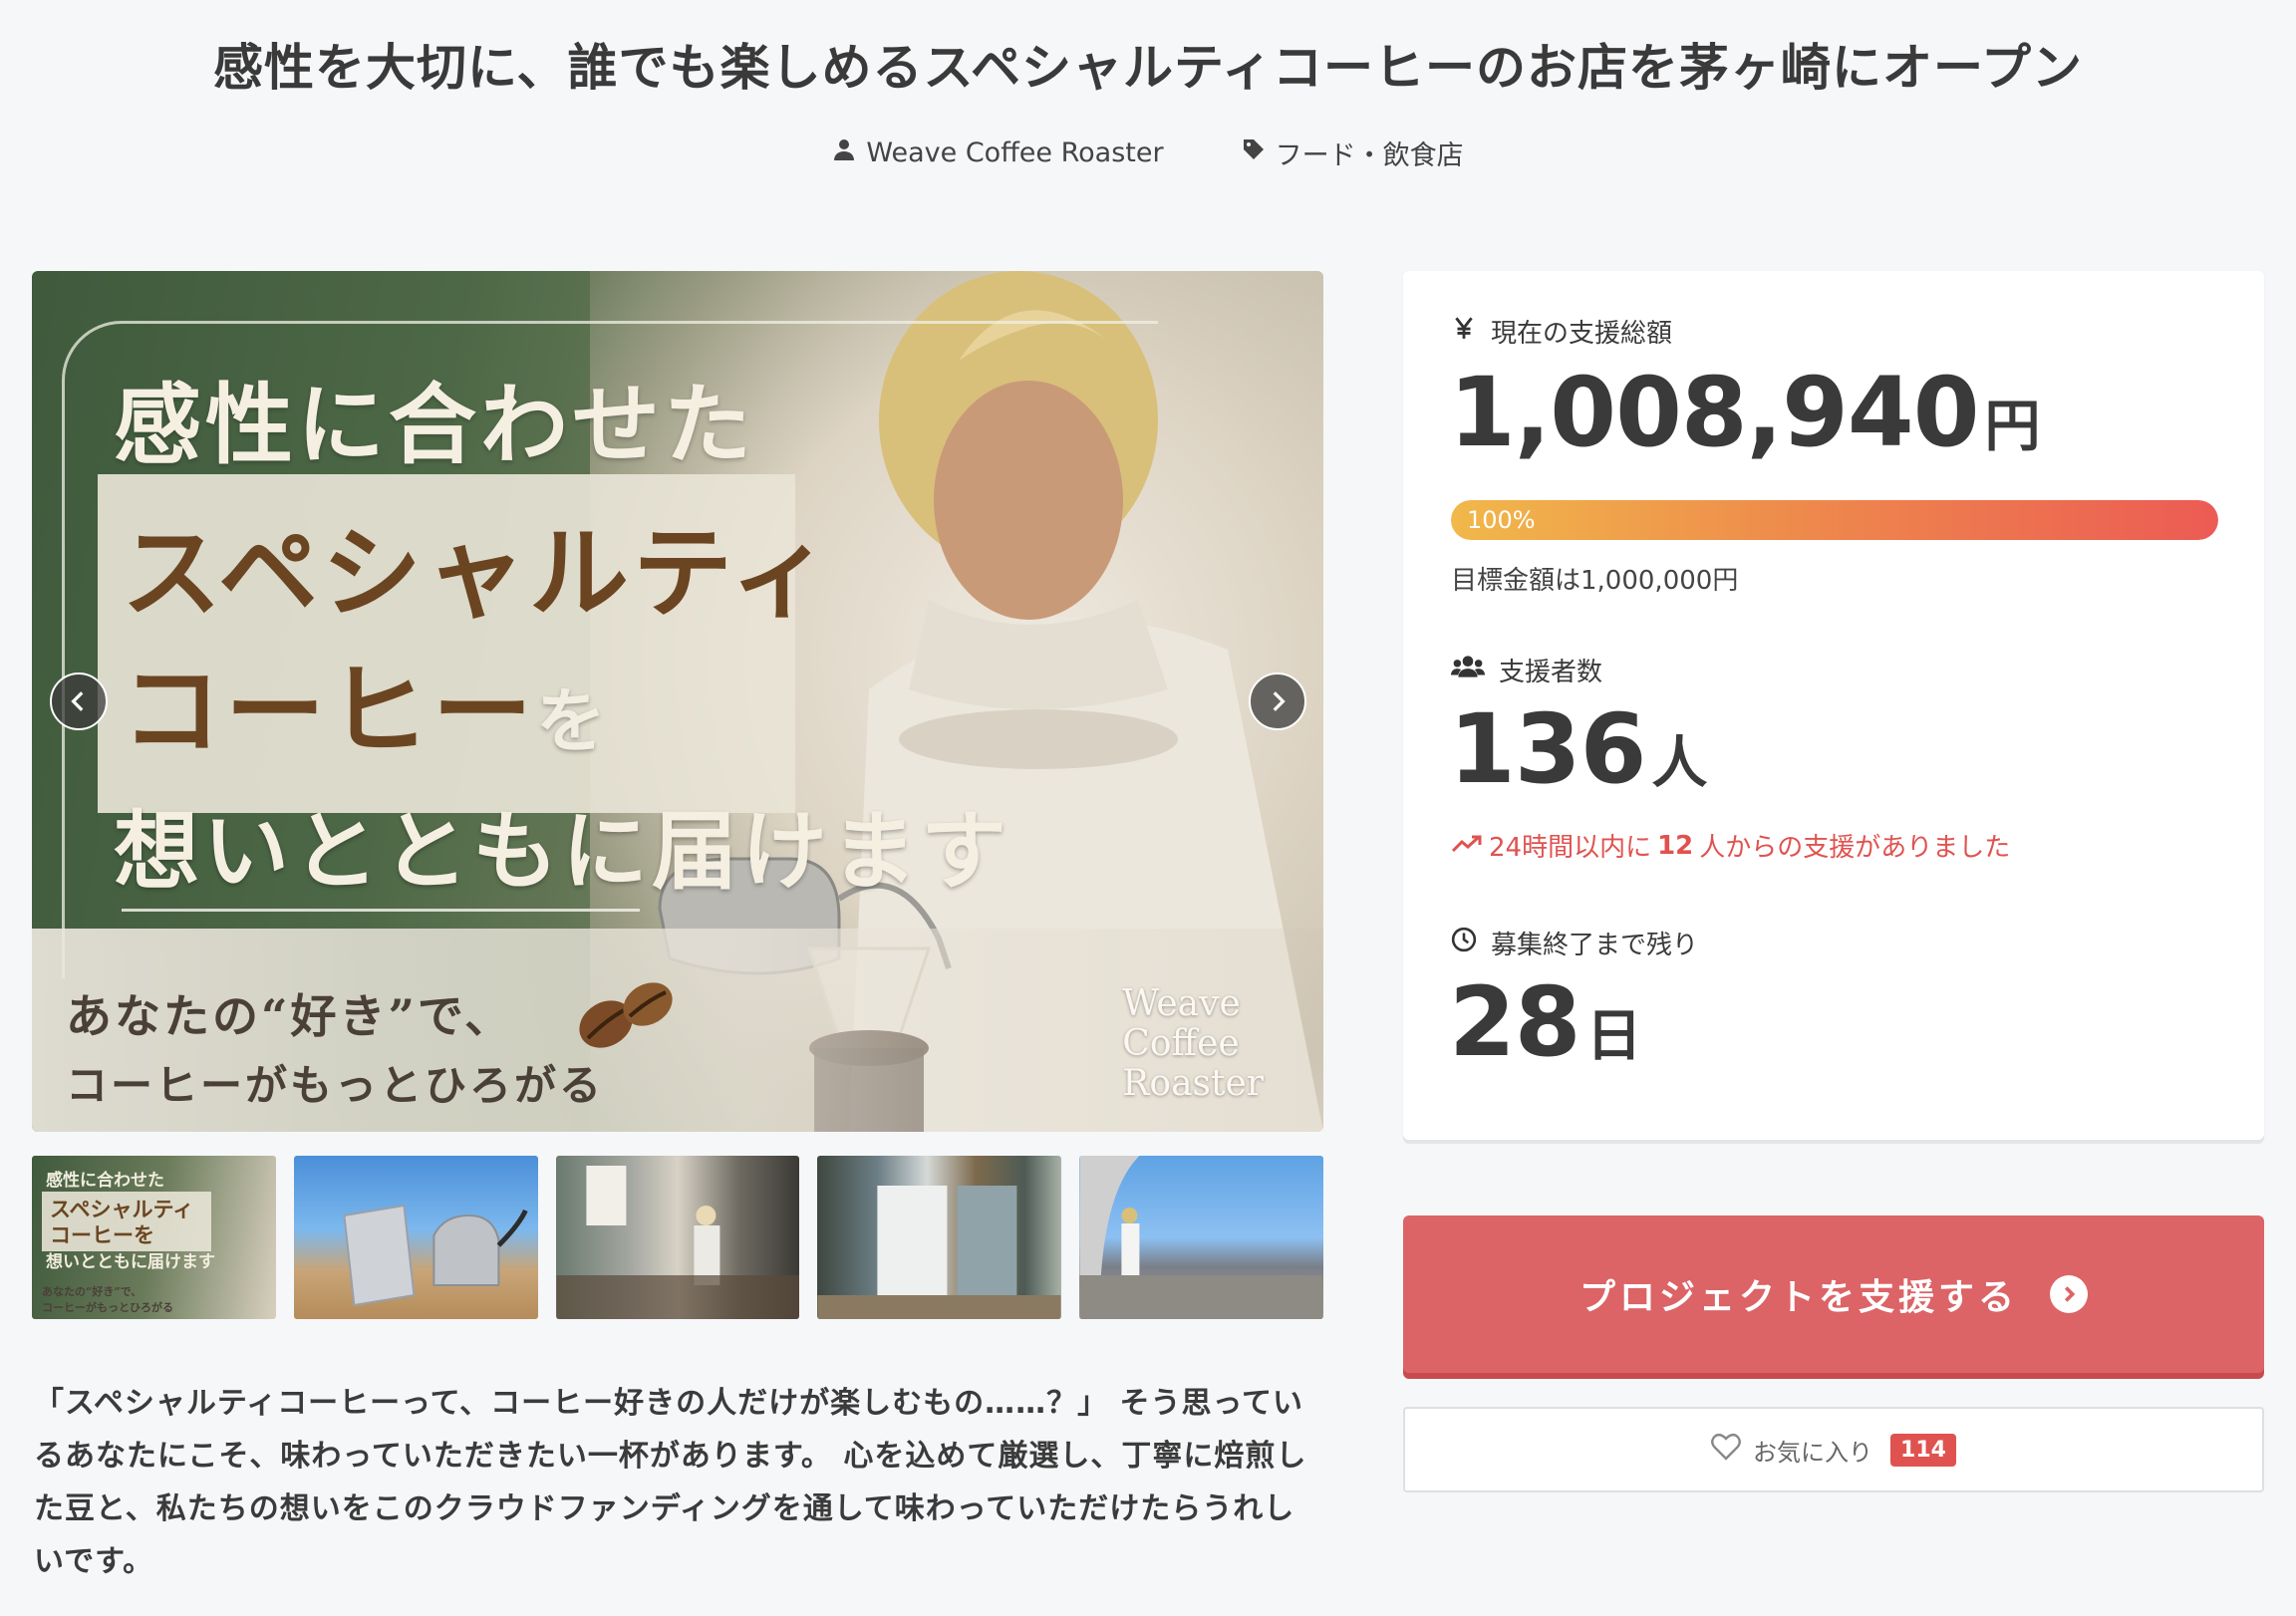 The height and width of the screenshot is (1616, 2296). I want to click on thumb-text-line6: コーヒーがもっとひろがる, so click(107, 1307).